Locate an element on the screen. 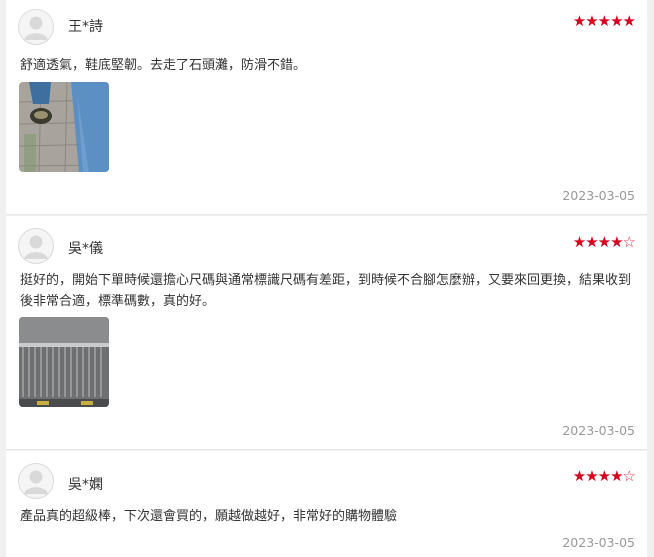 This screenshot has width=654, height=557. photo-escalator is located at coordinates (64, 362).